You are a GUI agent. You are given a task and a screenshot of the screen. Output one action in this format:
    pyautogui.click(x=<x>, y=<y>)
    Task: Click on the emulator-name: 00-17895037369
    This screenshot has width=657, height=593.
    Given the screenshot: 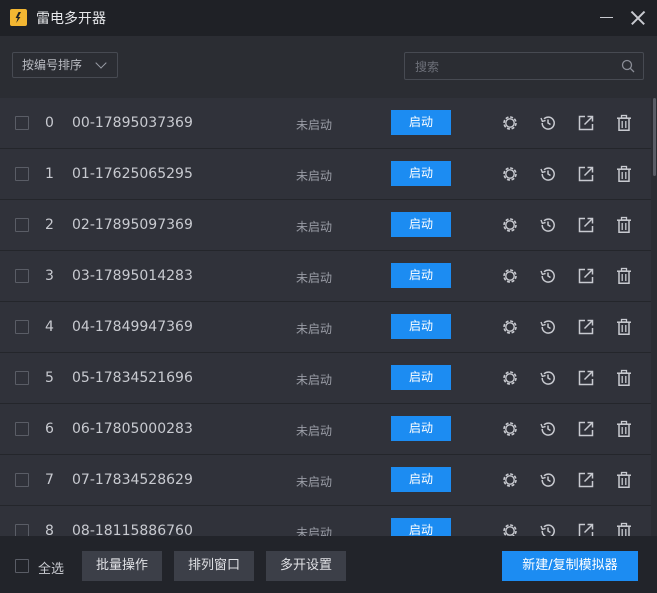 What is the action you would take?
    pyautogui.click(x=132, y=123)
    